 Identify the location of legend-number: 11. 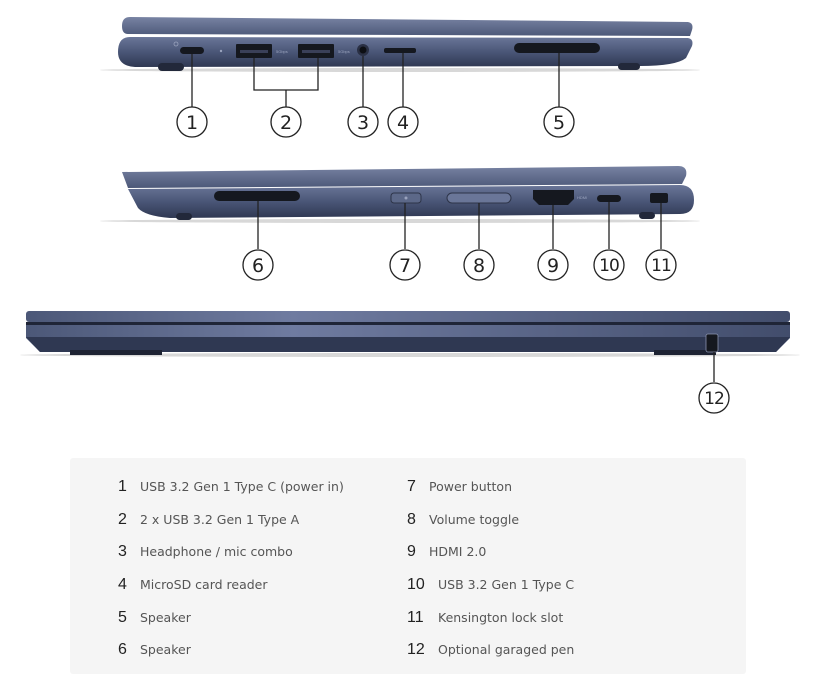
(415, 617).